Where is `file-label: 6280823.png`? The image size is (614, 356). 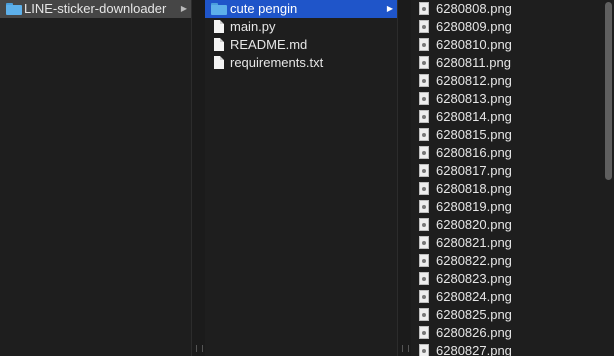
file-label: 6280823.png is located at coordinates (474, 278).